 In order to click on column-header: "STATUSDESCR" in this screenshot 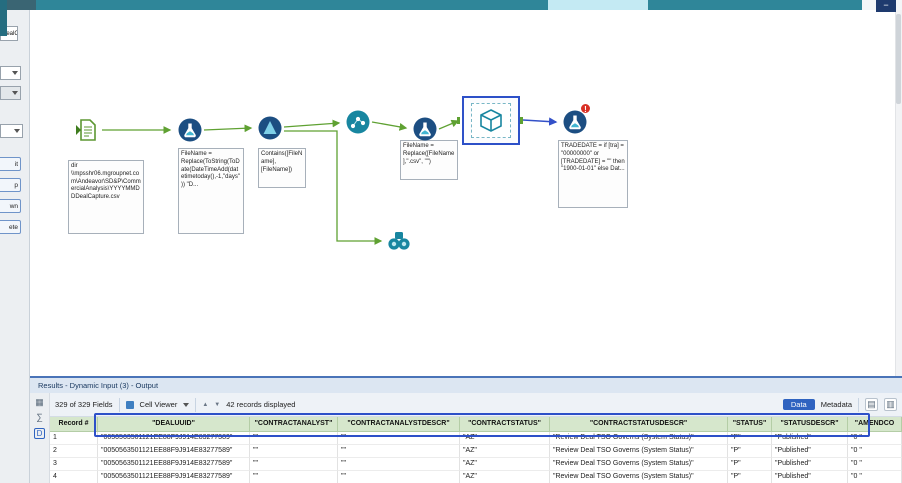, I will do `click(810, 424)`.